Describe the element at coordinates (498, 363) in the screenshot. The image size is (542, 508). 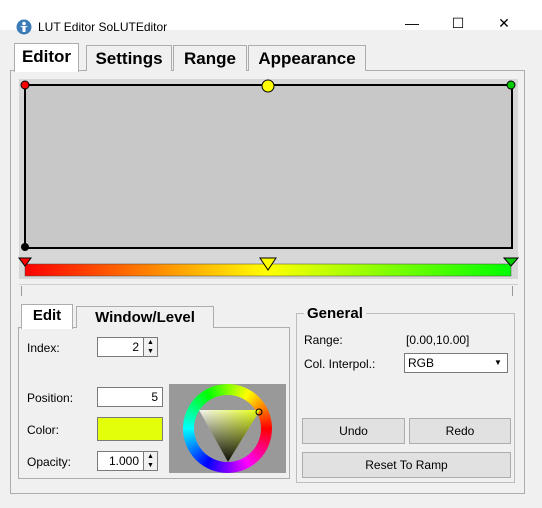
I see `chevron-down-icon: ▼` at that location.